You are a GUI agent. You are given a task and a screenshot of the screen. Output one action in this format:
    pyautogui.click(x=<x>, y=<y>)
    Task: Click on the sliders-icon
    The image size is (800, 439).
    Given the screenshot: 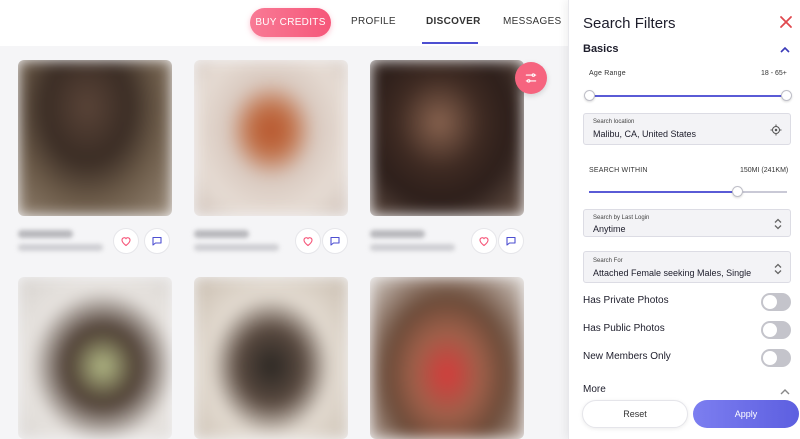 What is the action you would take?
    pyautogui.click(x=531, y=78)
    